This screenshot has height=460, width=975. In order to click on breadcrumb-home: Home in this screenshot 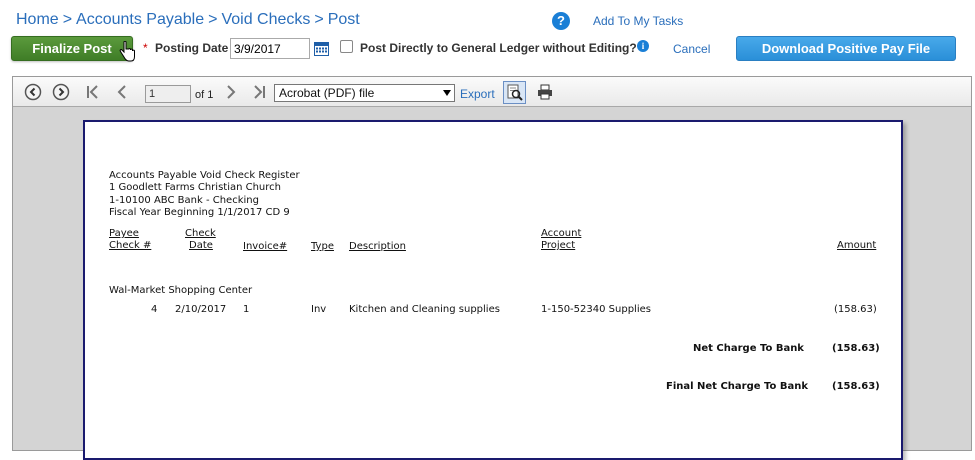, I will do `click(37, 19)`.